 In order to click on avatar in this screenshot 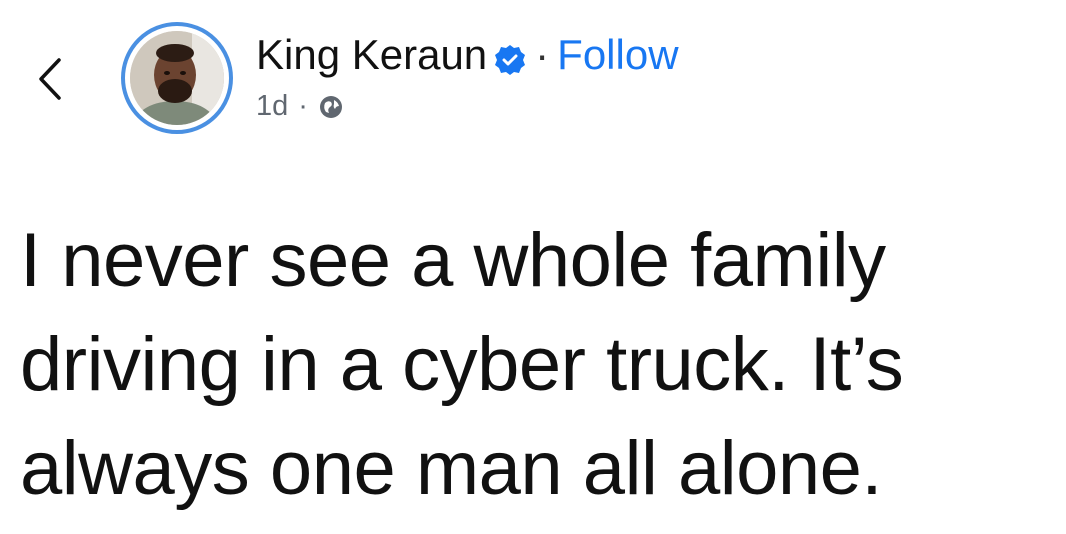, I will do `click(177, 78)`.